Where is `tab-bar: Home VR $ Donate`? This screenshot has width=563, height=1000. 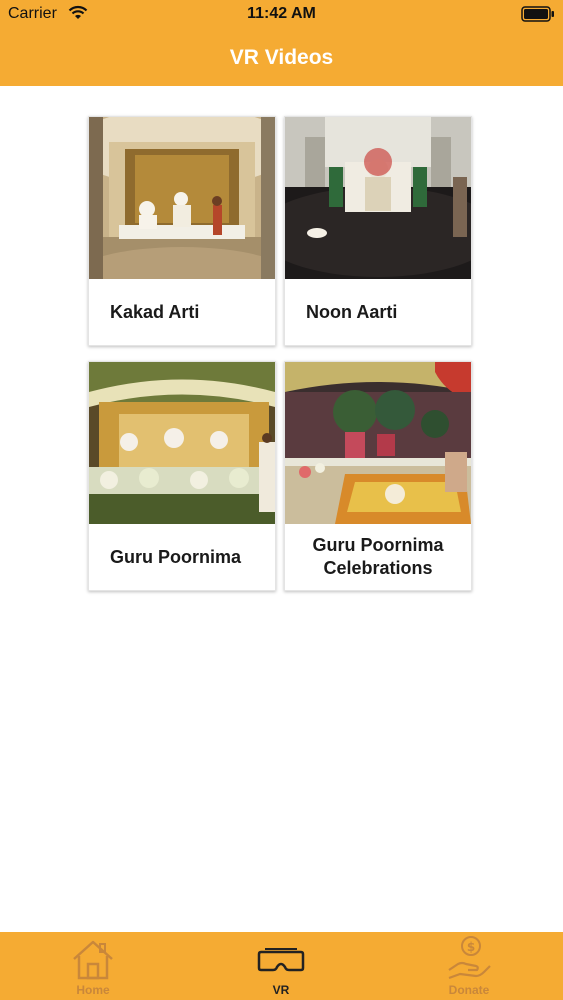
tab-bar: Home VR $ Donate is located at coordinates (281, 966).